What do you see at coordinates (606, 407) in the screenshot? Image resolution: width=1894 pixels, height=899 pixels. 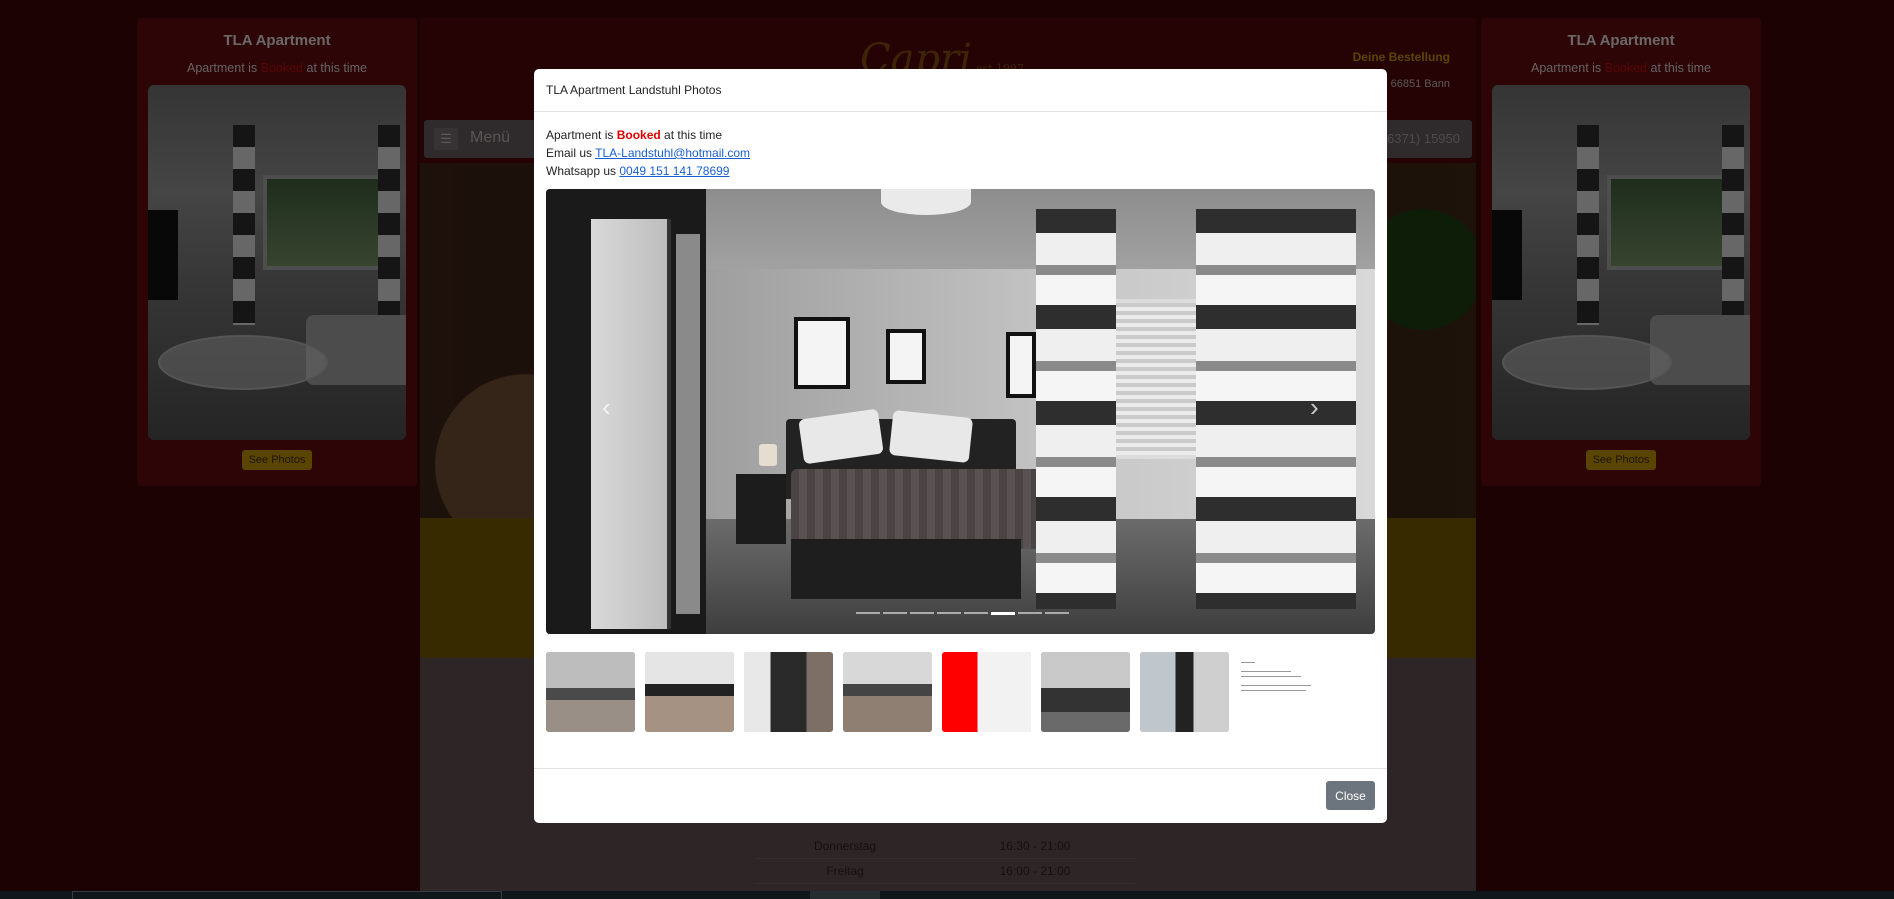 I see `carousel-prev-icon: ‹` at bounding box center [606, 407].